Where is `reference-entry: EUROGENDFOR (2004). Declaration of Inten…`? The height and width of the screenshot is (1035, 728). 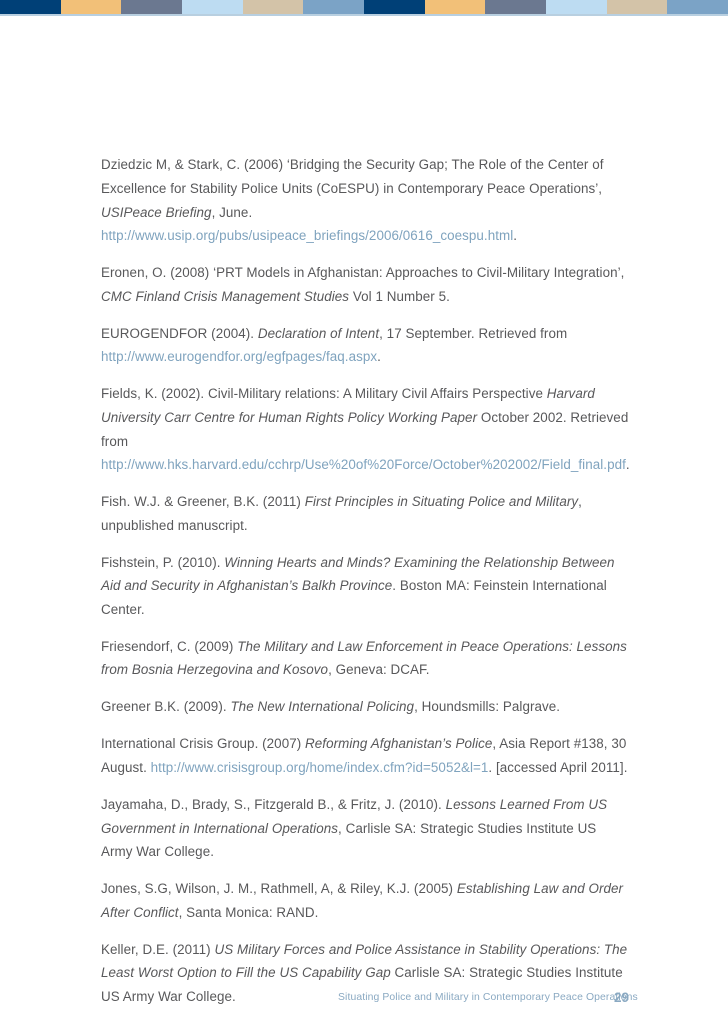 reference-entry: EUROGENDFOR (2004). Declaration of Inten… is located at coordinates (365, 345).